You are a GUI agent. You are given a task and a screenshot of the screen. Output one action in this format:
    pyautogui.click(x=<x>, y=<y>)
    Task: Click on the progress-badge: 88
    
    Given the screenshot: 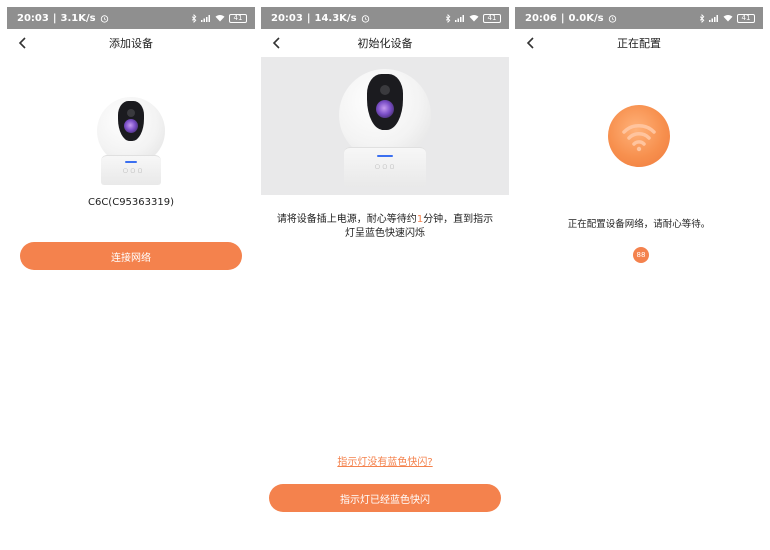 What is the action you would take?
    pyautogui.click(x=641, y=255)
    